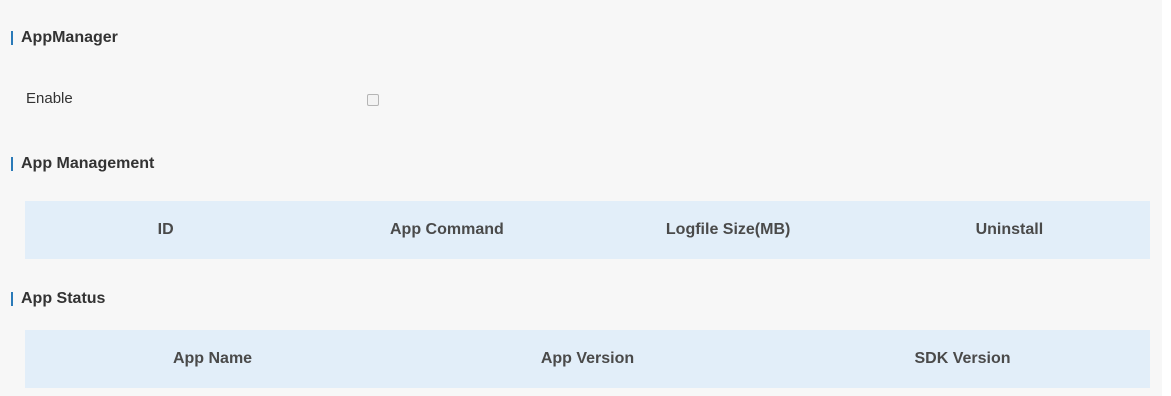  I want to click on column-header-app-command: App Command, so click(446, 229).